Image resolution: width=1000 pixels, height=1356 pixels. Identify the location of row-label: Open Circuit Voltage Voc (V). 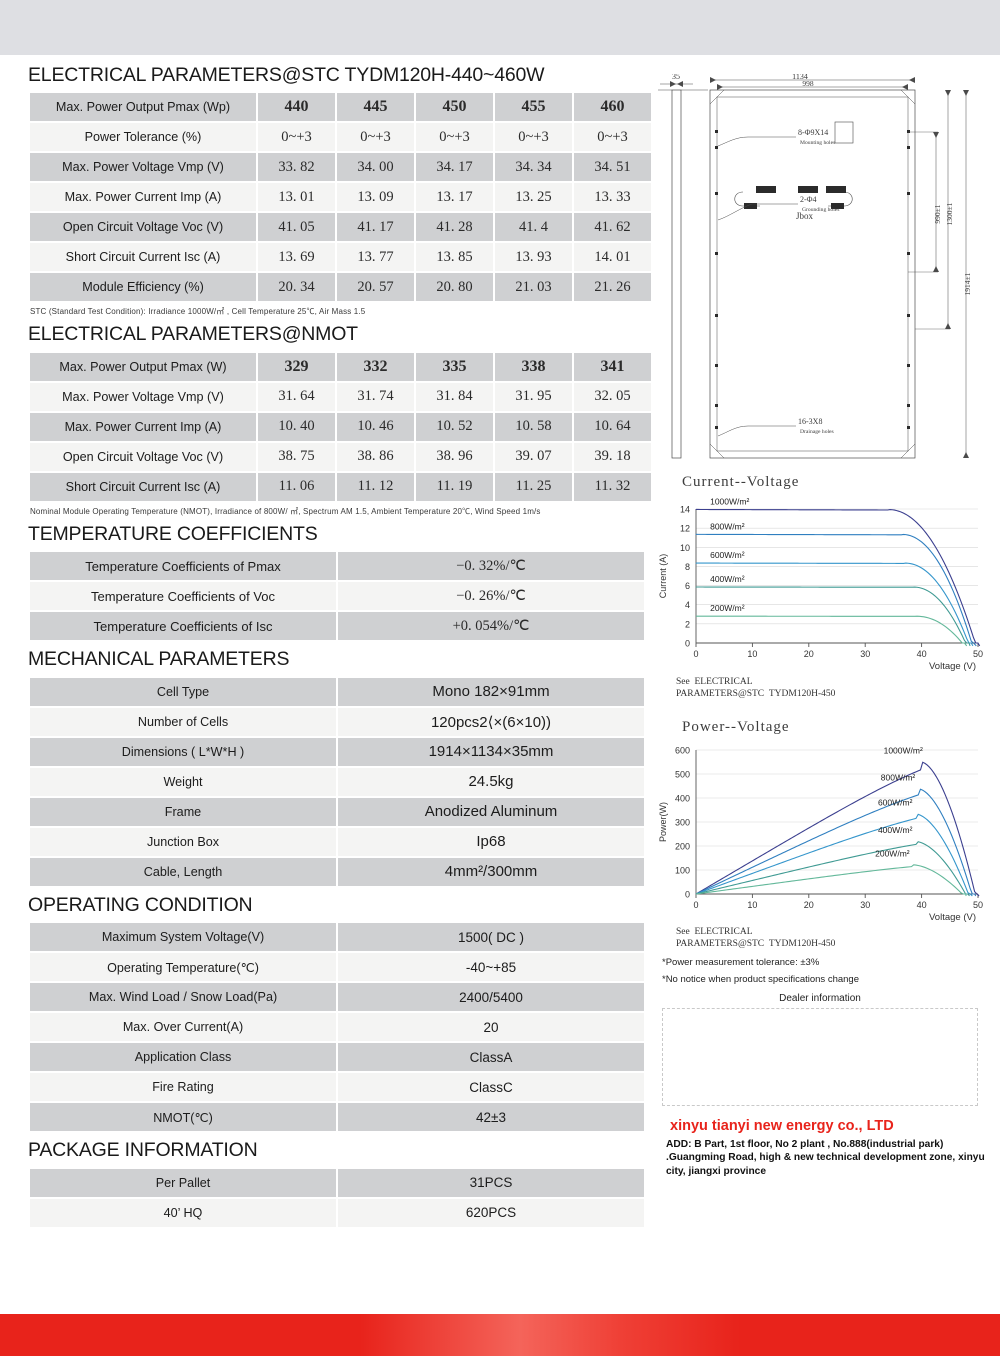
(143, 227).